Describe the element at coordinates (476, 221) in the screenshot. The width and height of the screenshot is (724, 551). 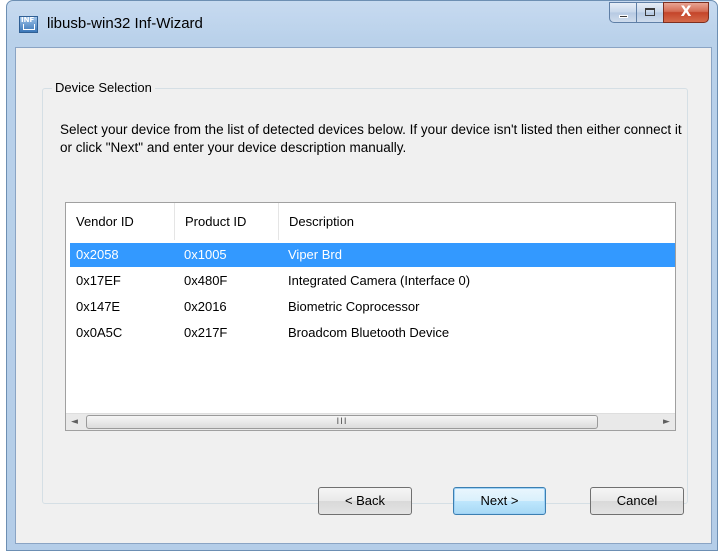
I see `column-description: Description` at that location.